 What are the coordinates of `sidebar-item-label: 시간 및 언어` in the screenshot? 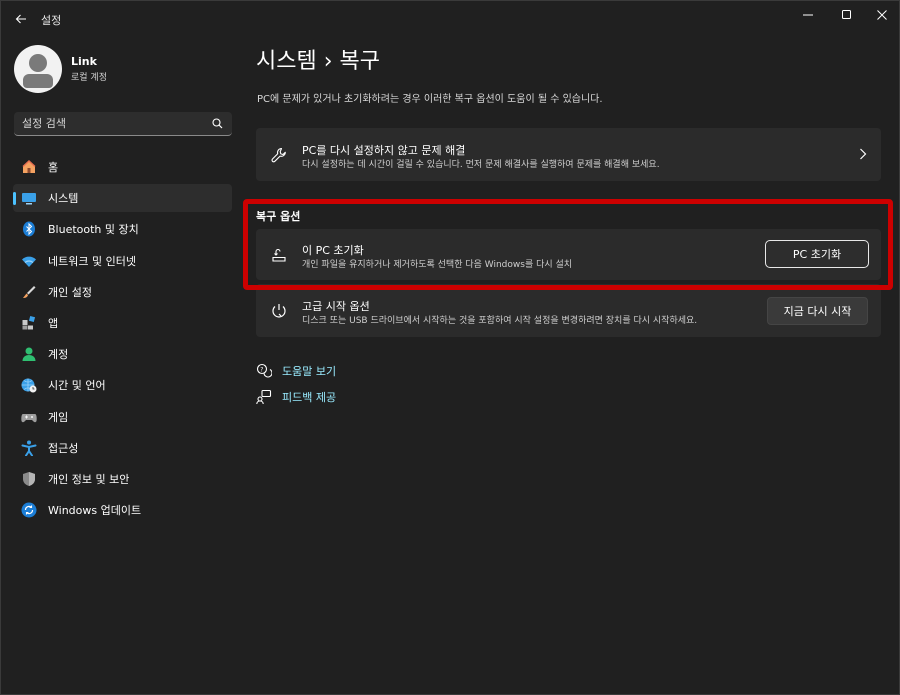 It's located at (77, 386).